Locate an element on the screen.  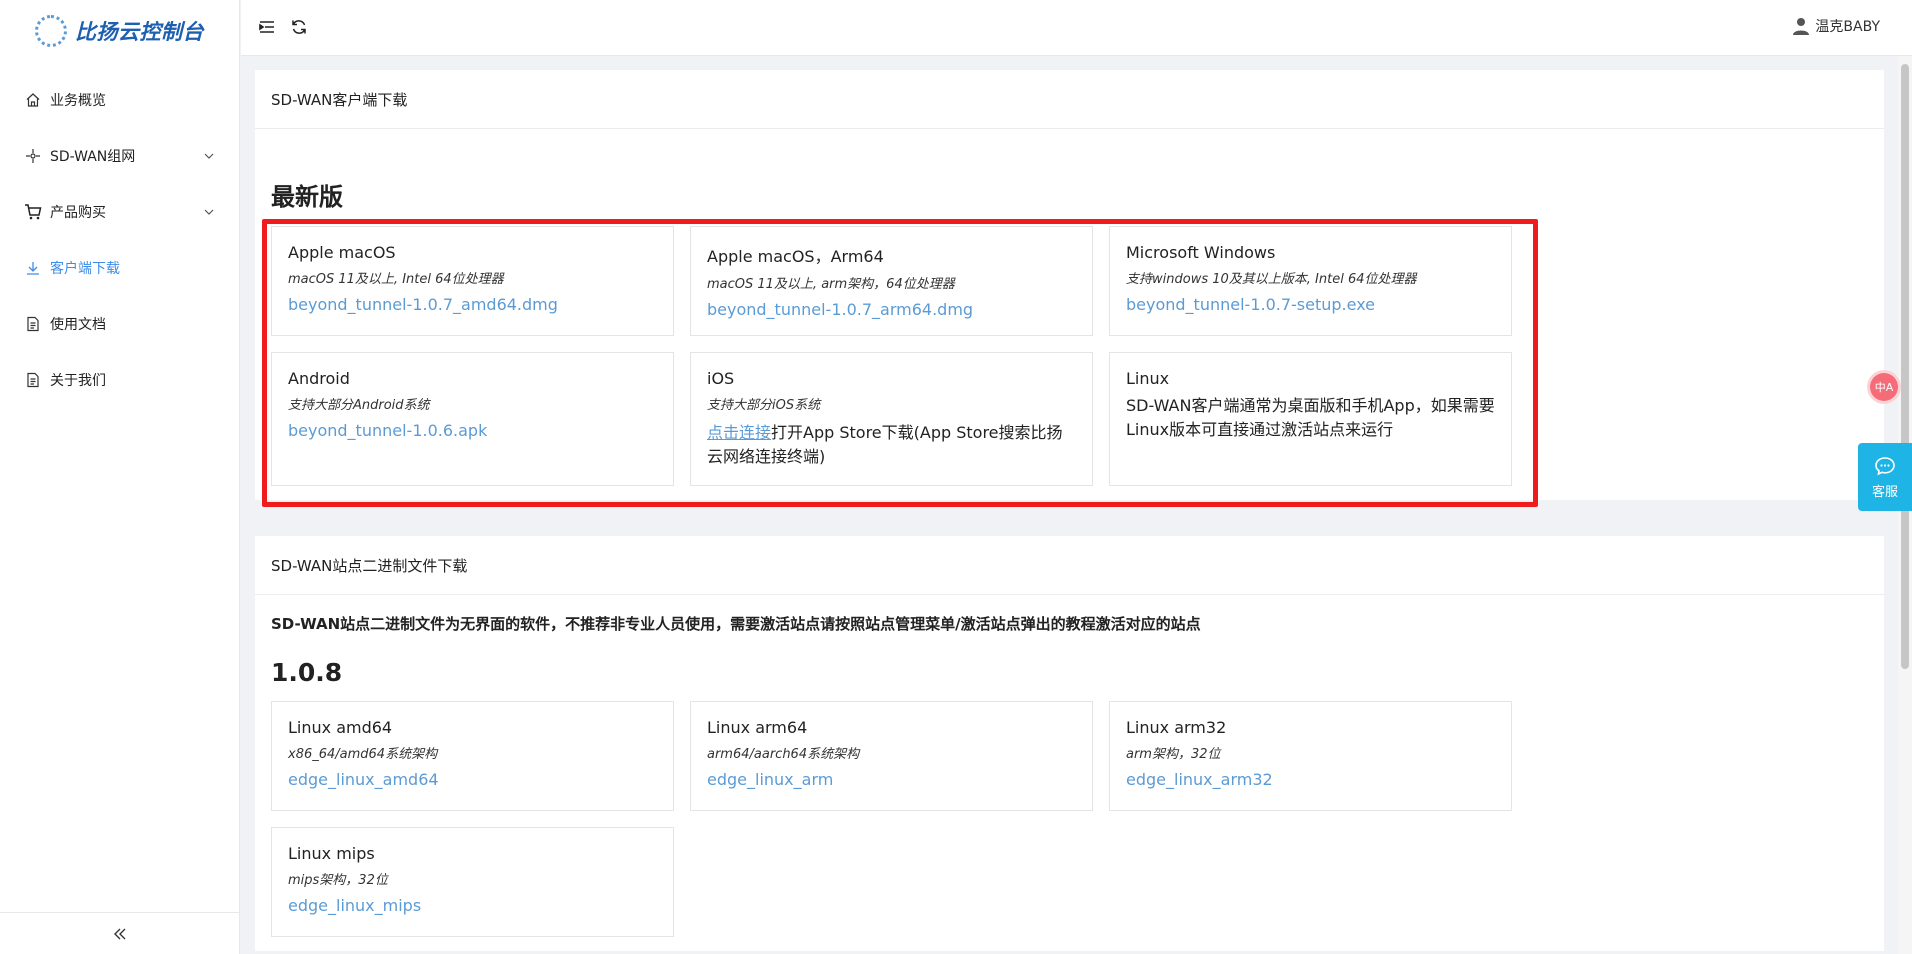
sidebar-item-label: 关于我们 is located at coordinates (78, 381).